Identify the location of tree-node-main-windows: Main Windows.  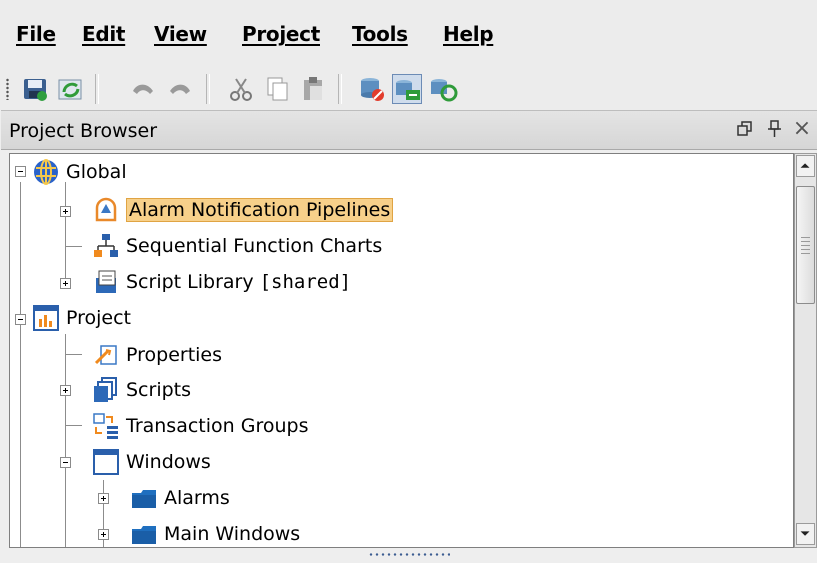
(215, 532).